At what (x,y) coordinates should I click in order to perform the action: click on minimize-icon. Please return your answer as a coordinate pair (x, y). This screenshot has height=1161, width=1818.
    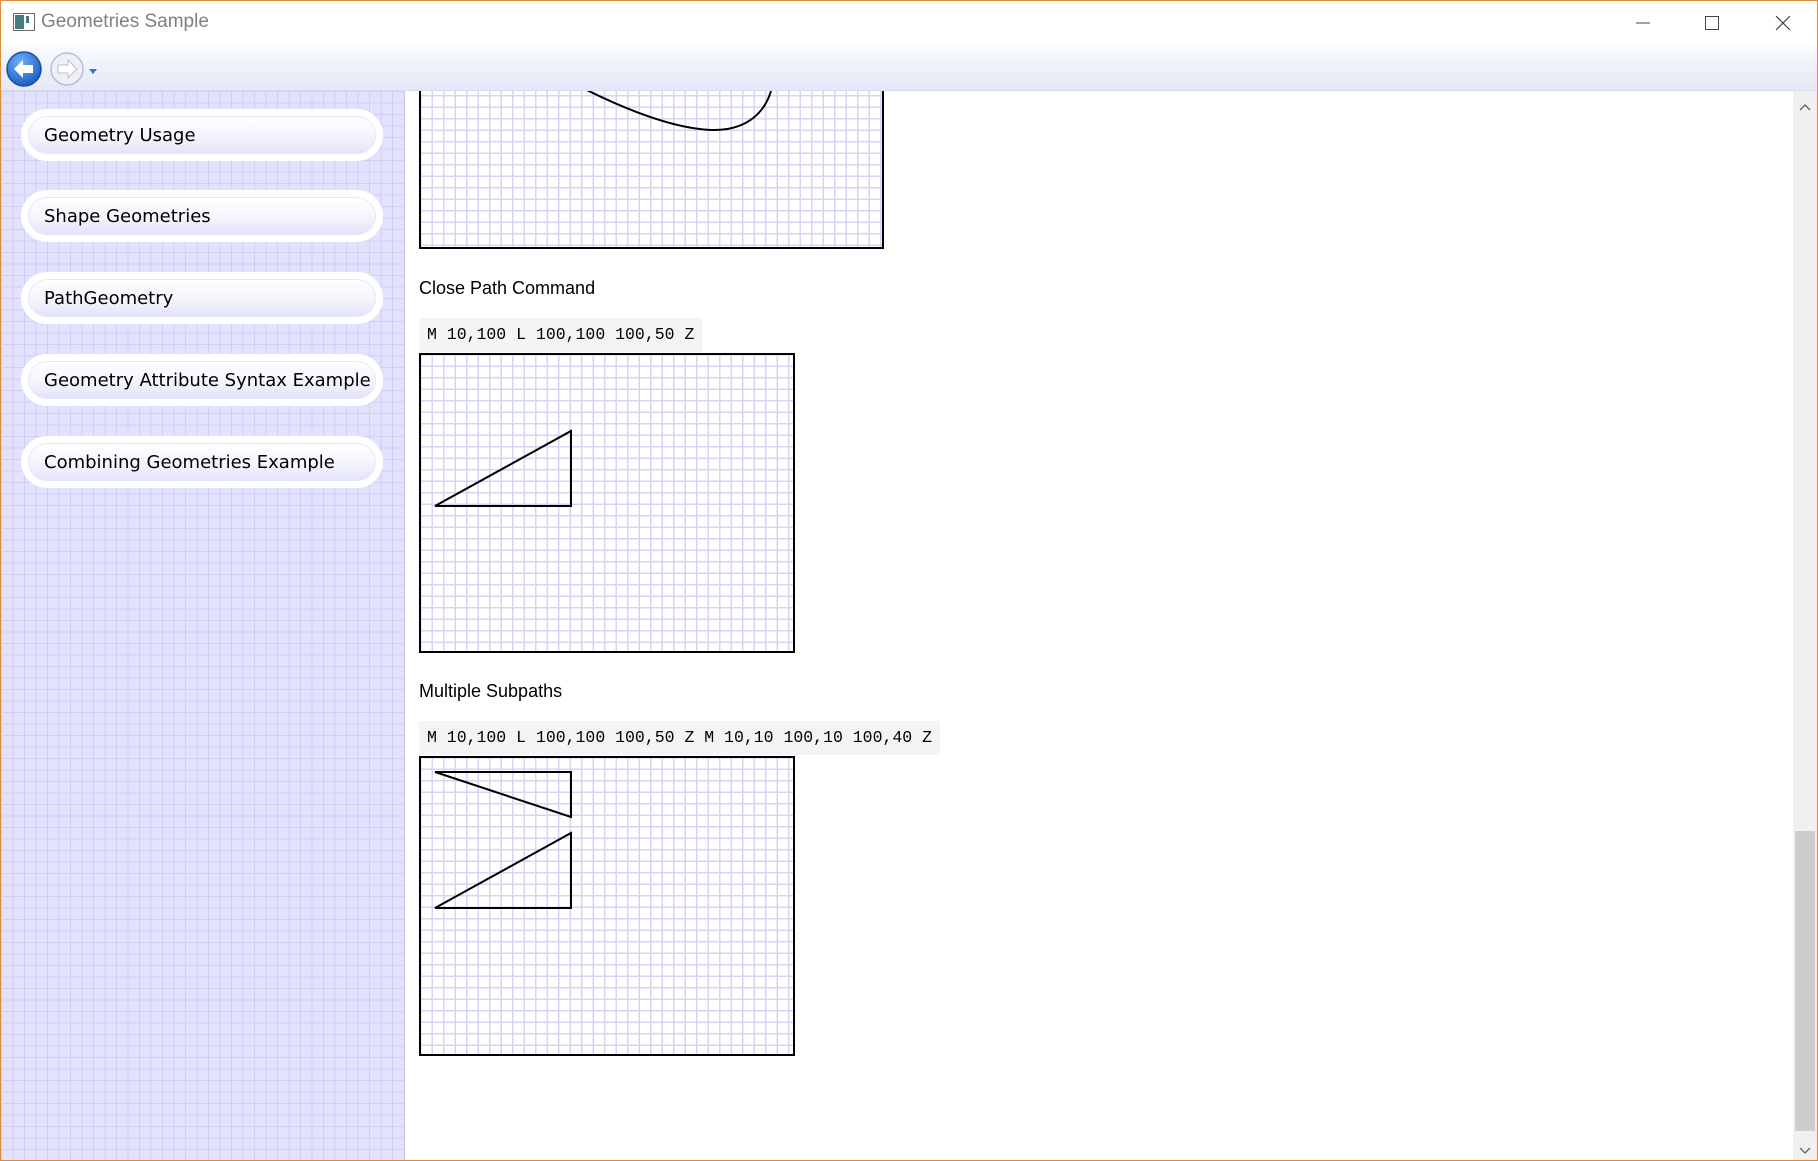
    Looking at the image, I should click on (1643, 23).